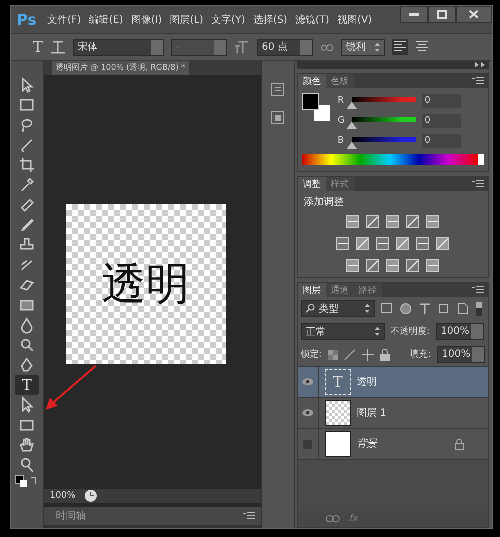  What do you see at coordinates (121, 68) in the screenshot?
I see `document-tab: 透明图片 @ 100% (透明, RGB/8) *` at bounding box center [121, 68].